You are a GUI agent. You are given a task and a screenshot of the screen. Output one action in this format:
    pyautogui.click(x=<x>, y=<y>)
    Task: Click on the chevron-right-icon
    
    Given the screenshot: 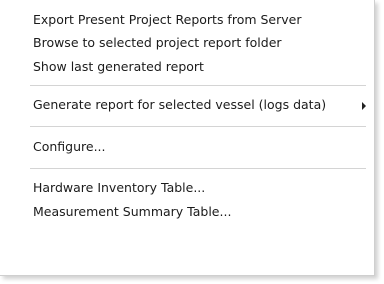 What is the action you would take?
    pyautogui.click(x=364, y=106)
    